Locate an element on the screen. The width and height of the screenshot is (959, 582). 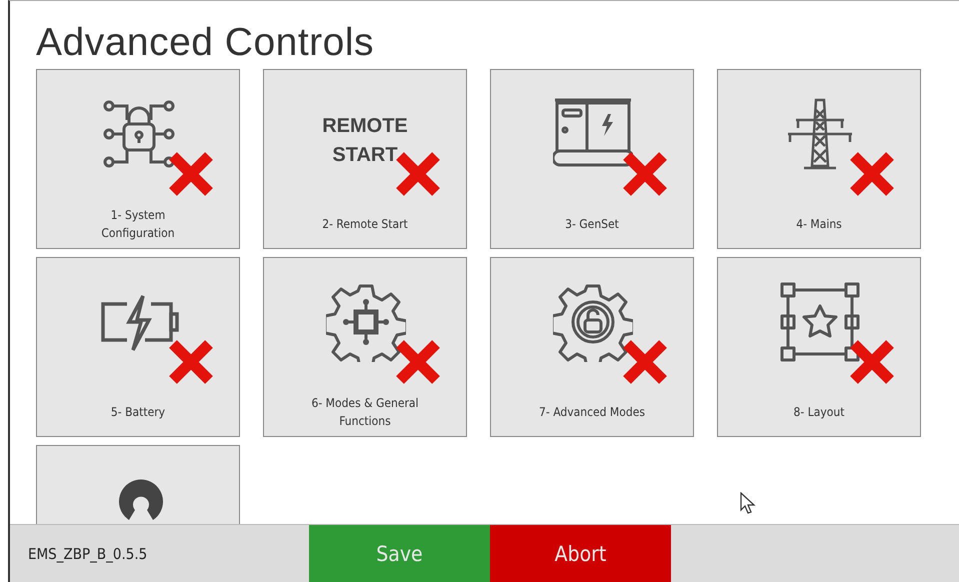
menu-tile: 7- Advanced Modes is located at coordinates (592, 347).